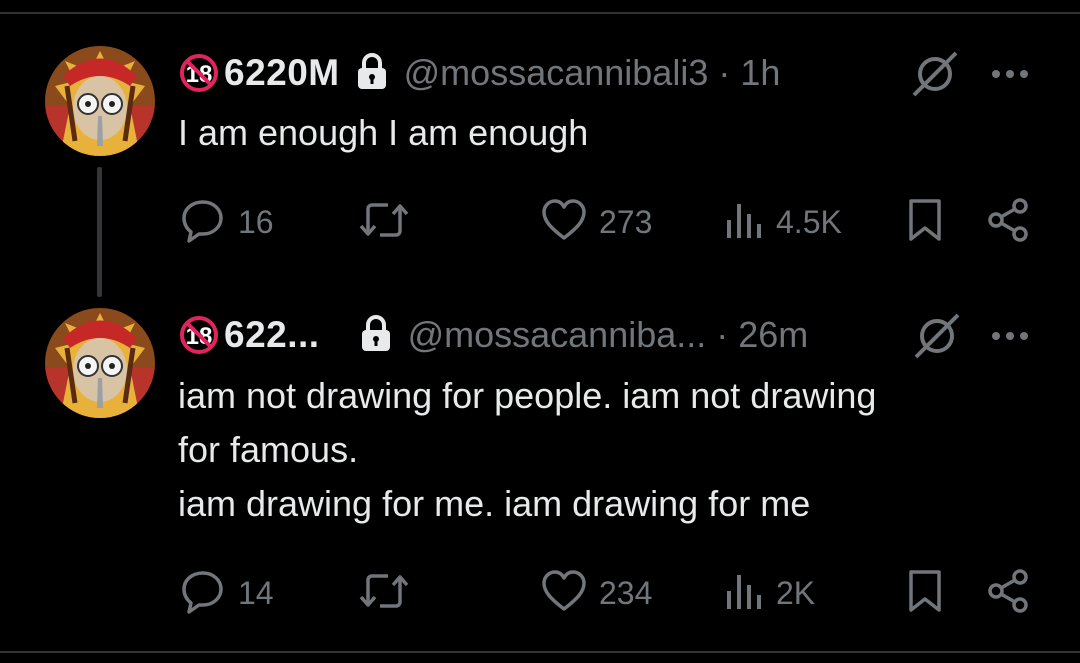 The width and height of the screenshot is (1080, 663). I want to click on view-count: 2K, so click(796, 592).